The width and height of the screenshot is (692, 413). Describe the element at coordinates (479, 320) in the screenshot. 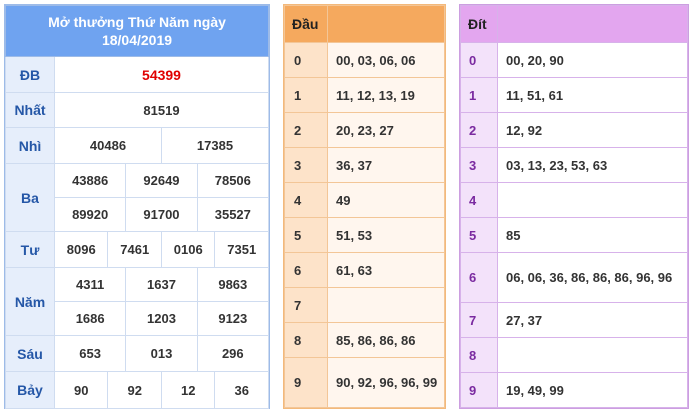

I see `dit-key: 7` at that location.